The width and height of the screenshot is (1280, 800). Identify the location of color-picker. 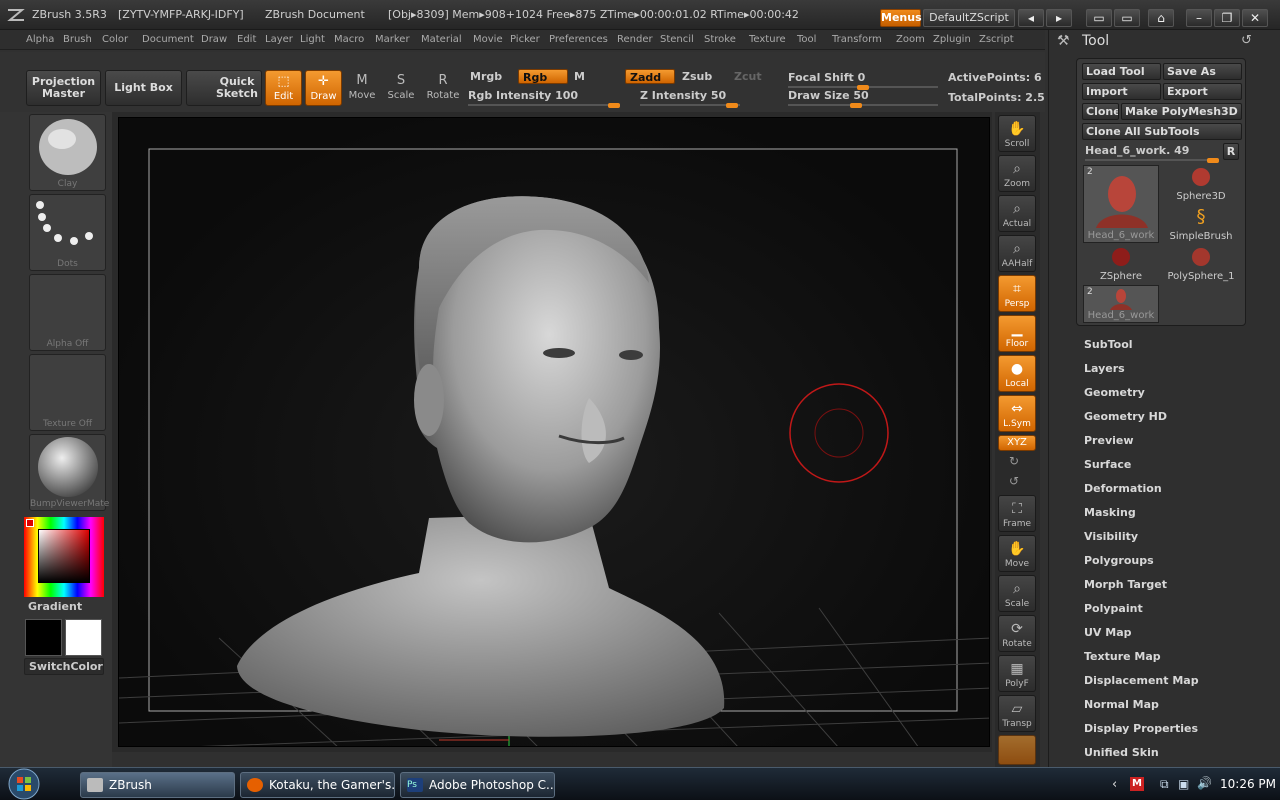
(64, 557).